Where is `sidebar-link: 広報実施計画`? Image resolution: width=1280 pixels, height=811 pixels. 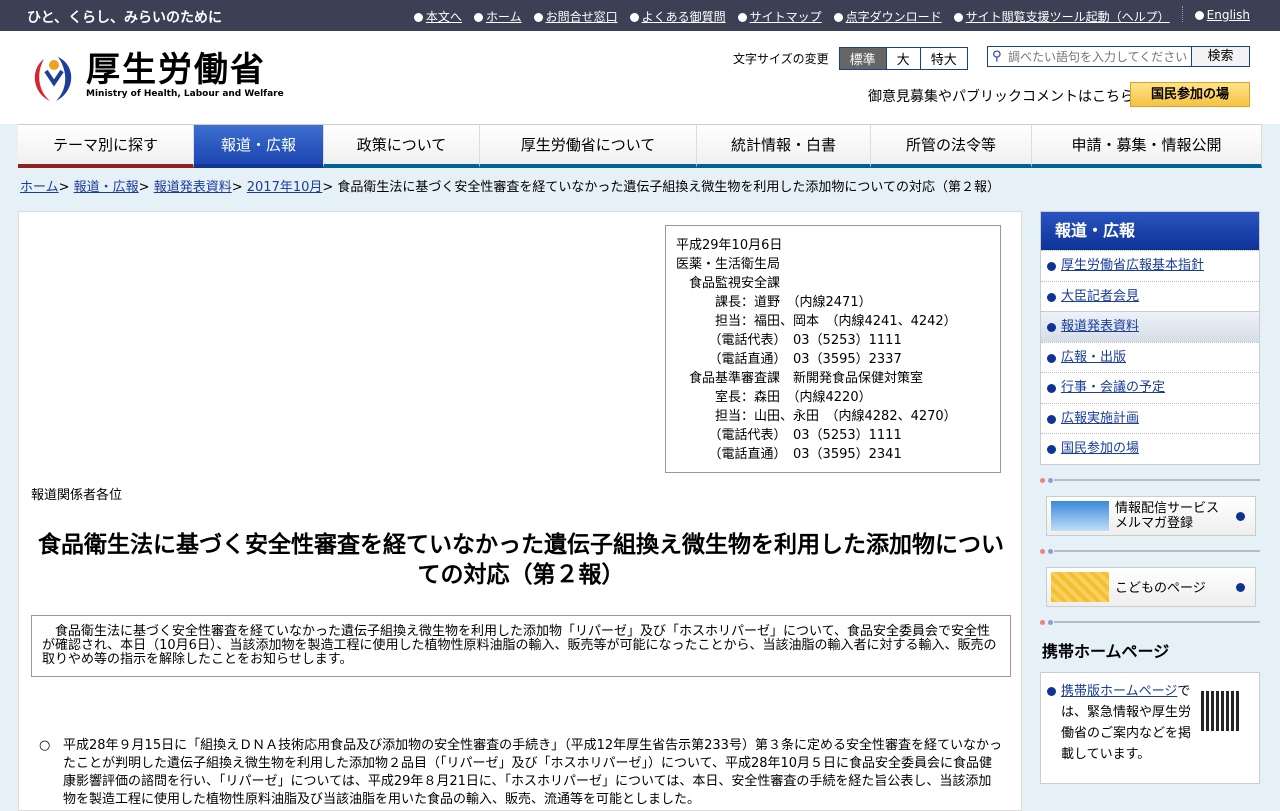 sidebar-link: 広報実施計画 is located at coordinates (1100, 418).